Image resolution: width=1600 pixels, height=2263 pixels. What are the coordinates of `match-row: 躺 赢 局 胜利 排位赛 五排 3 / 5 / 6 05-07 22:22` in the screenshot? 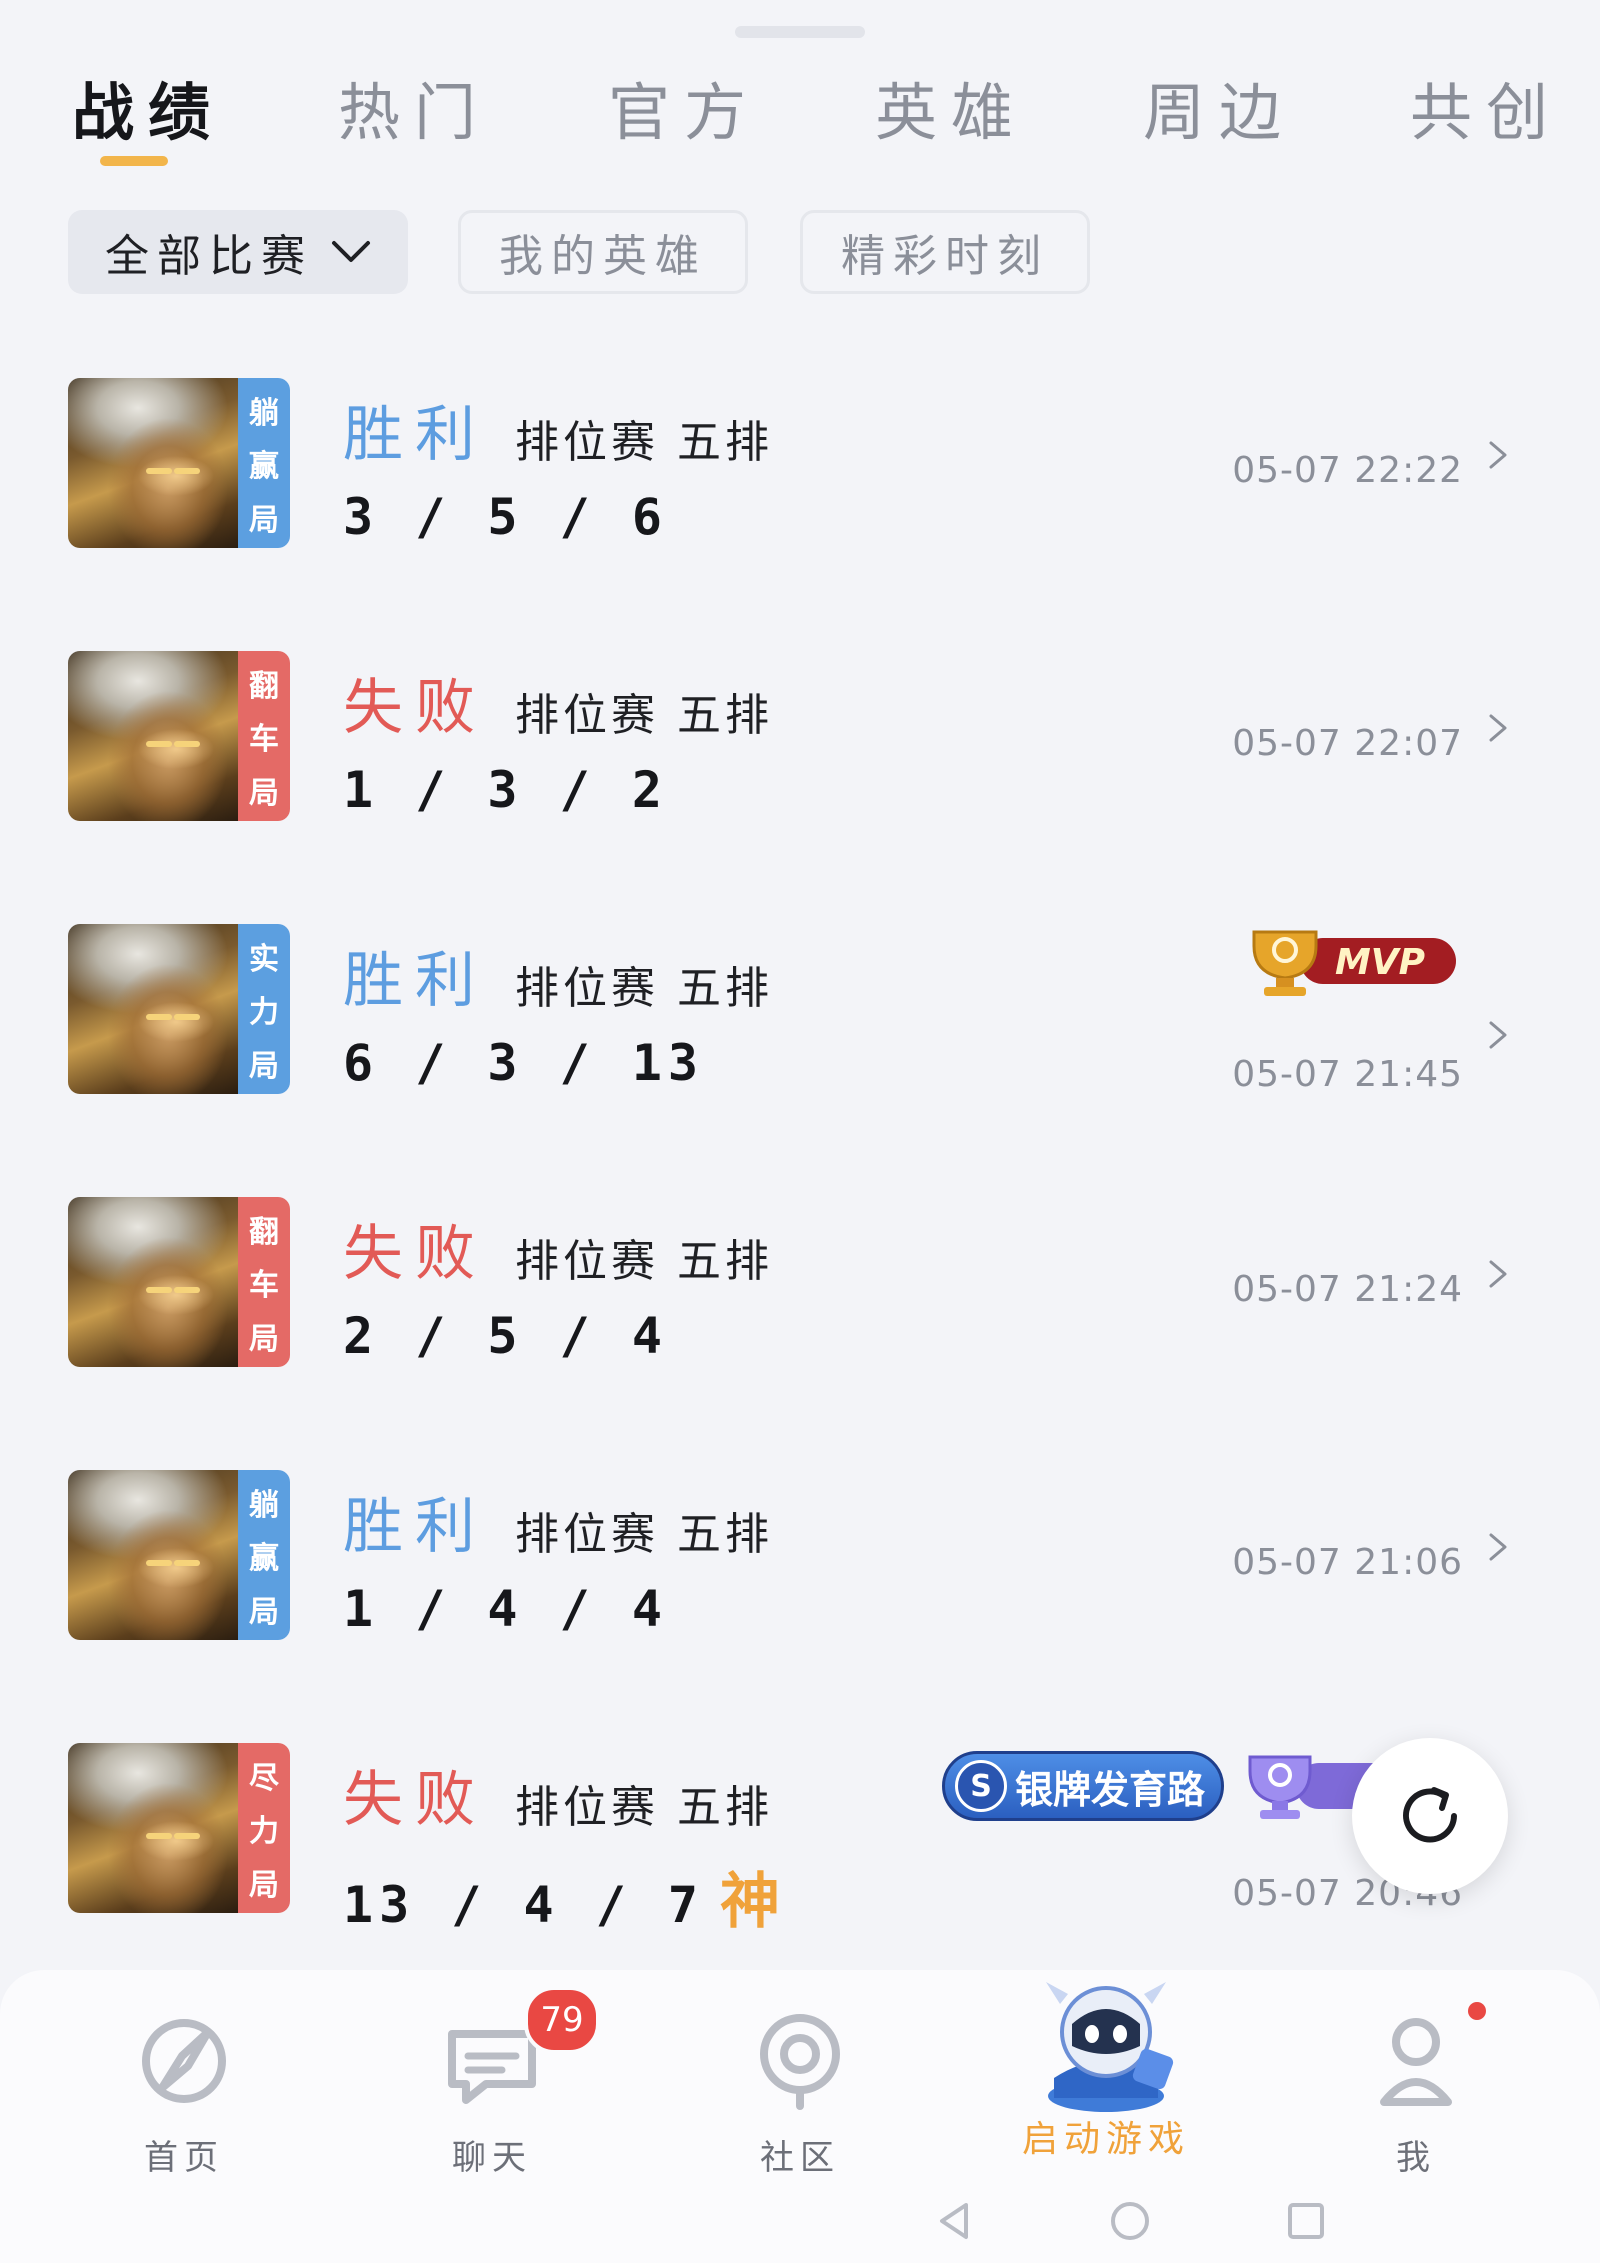 It's located at (800, 468).